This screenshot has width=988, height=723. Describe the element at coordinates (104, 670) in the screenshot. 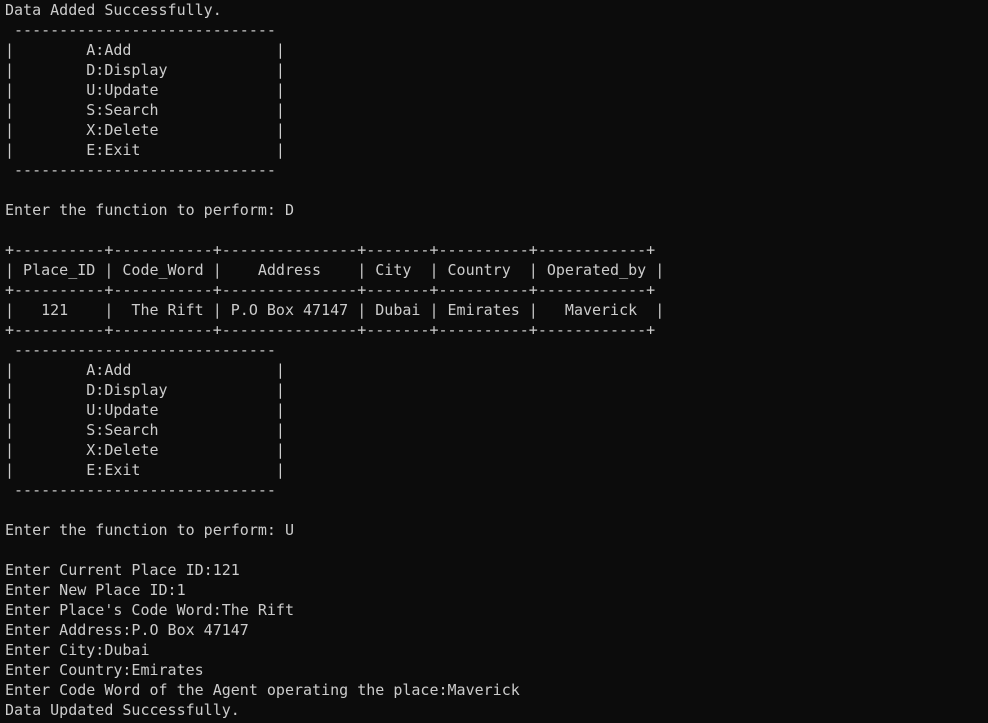

I see `input-country: Enter Country:Emirates` at that location.